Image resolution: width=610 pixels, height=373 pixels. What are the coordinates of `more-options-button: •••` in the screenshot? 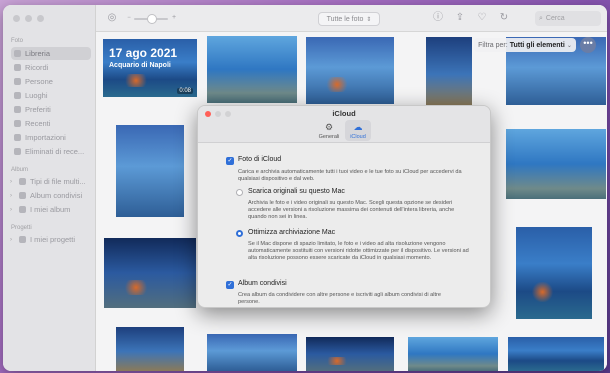 It's located at (588, 45).